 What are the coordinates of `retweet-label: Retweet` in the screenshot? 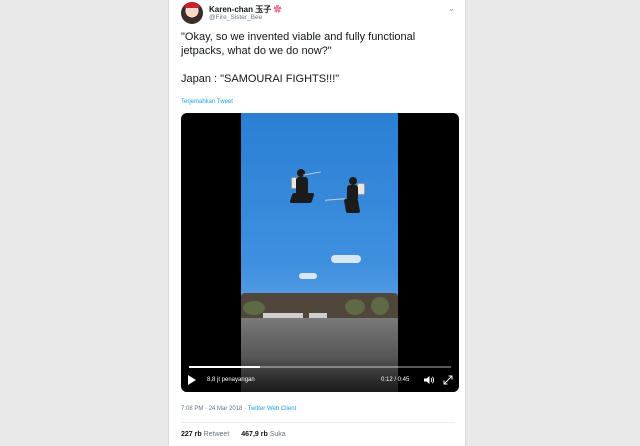 It's located at (216, 434).